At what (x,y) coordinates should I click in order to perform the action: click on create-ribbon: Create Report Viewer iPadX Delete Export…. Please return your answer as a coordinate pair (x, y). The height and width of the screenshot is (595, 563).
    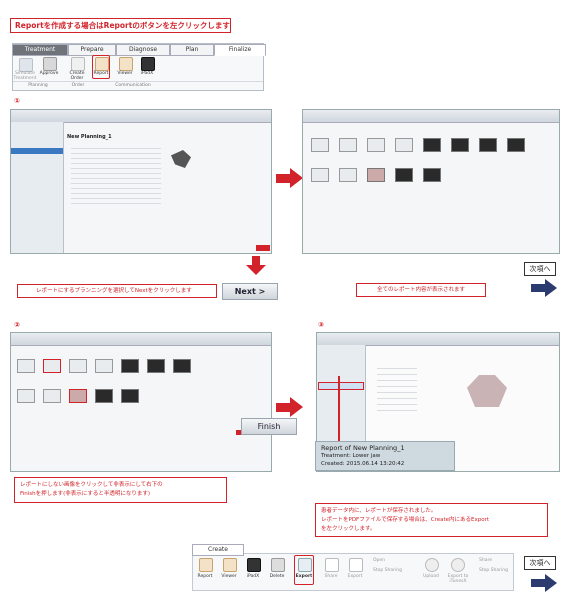
    Looking at the image, I should click on (353, 567).